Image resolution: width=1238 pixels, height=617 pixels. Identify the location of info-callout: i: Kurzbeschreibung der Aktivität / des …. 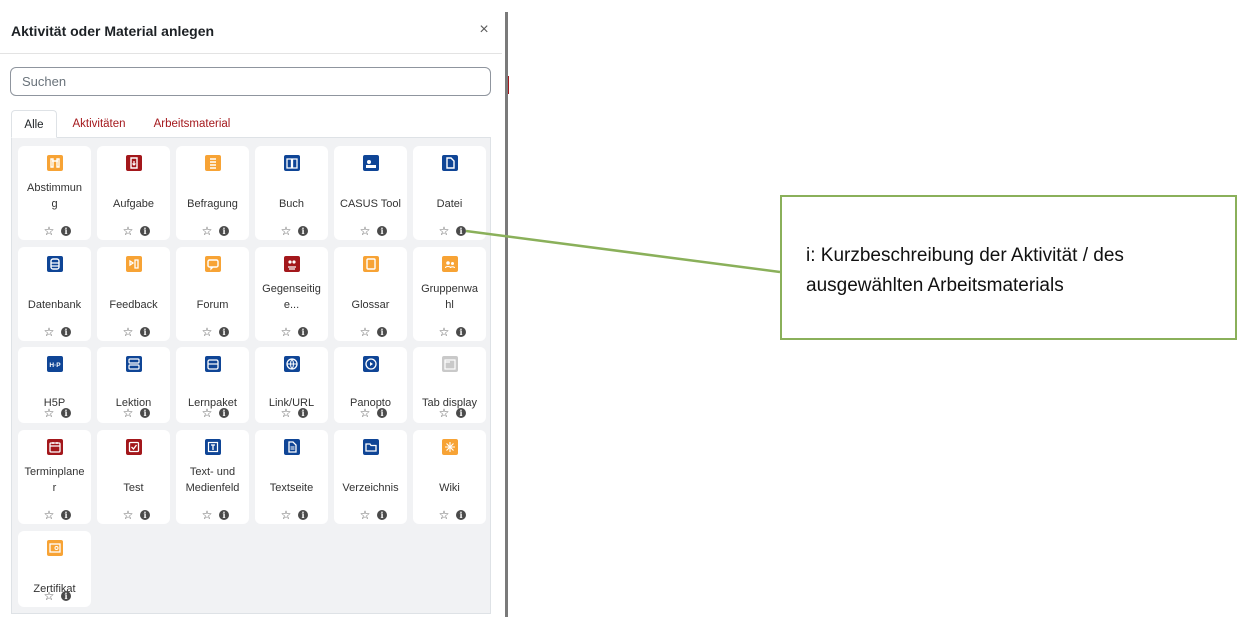
(1008, 267).